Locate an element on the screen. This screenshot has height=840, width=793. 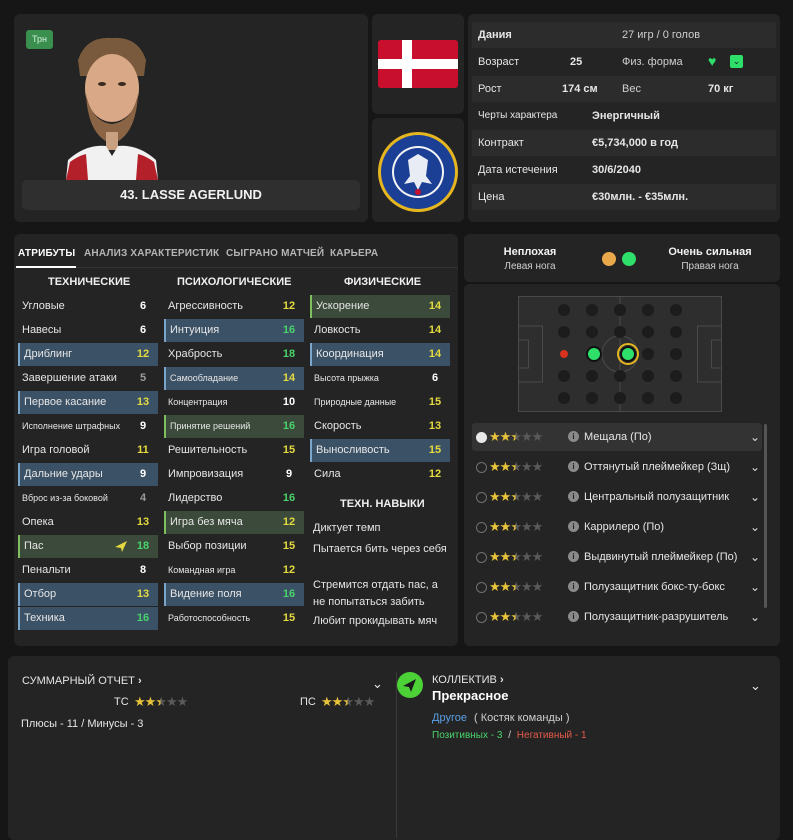
attribute-row-physical: Природные данные 15 is located at coordinates (380, 402).